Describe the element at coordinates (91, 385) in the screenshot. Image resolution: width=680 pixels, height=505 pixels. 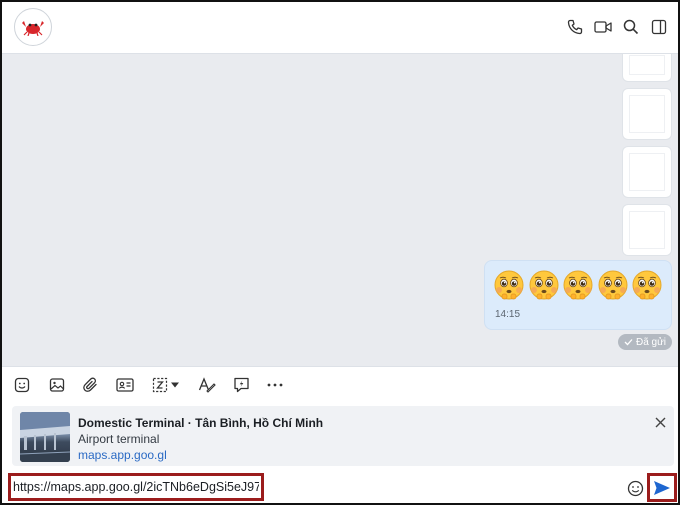
I see `attachment-icon` at that location.